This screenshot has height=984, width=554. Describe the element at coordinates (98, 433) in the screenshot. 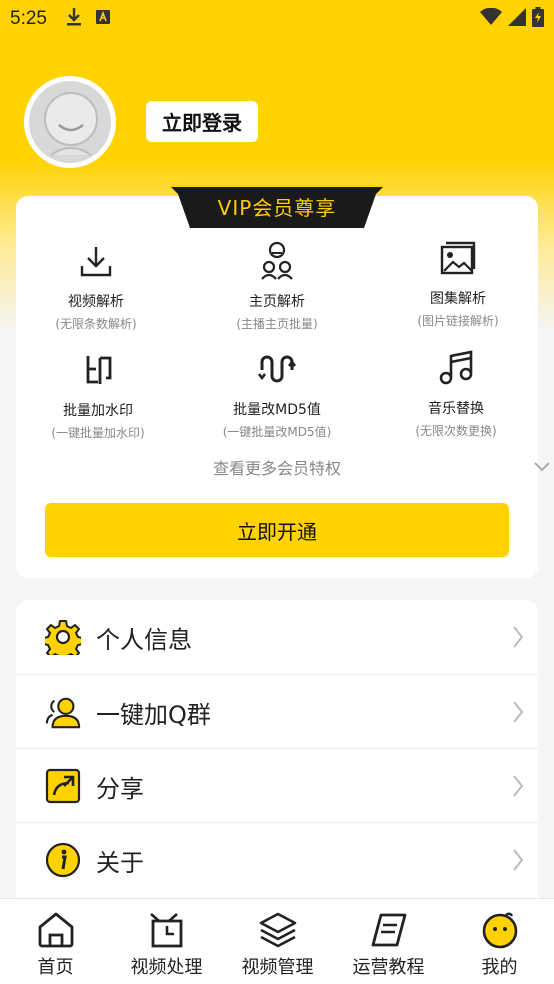

I see `feature-desc: (一键批量加水印)` at that location.